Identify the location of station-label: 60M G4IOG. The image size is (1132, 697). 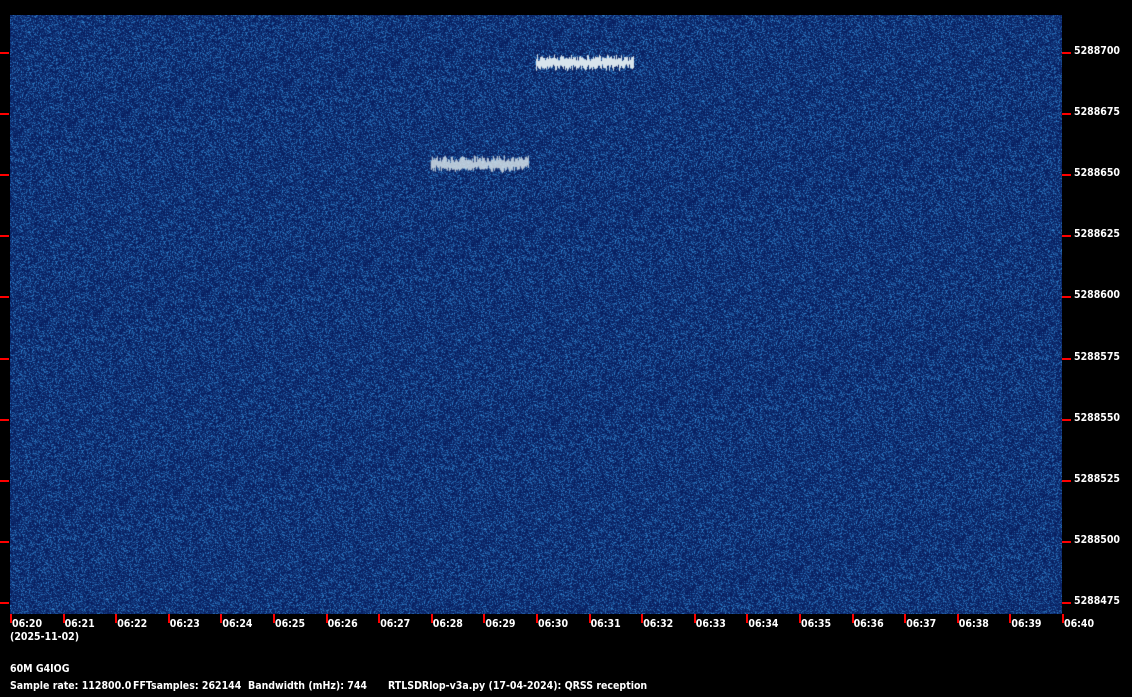
(40, 669).